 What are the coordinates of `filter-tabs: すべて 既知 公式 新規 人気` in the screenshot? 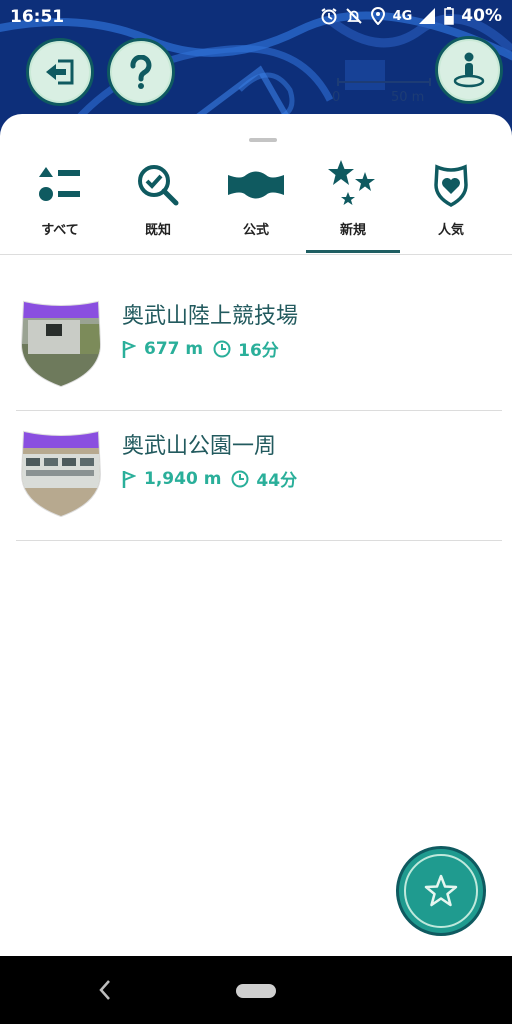 It's located at (256, 204).